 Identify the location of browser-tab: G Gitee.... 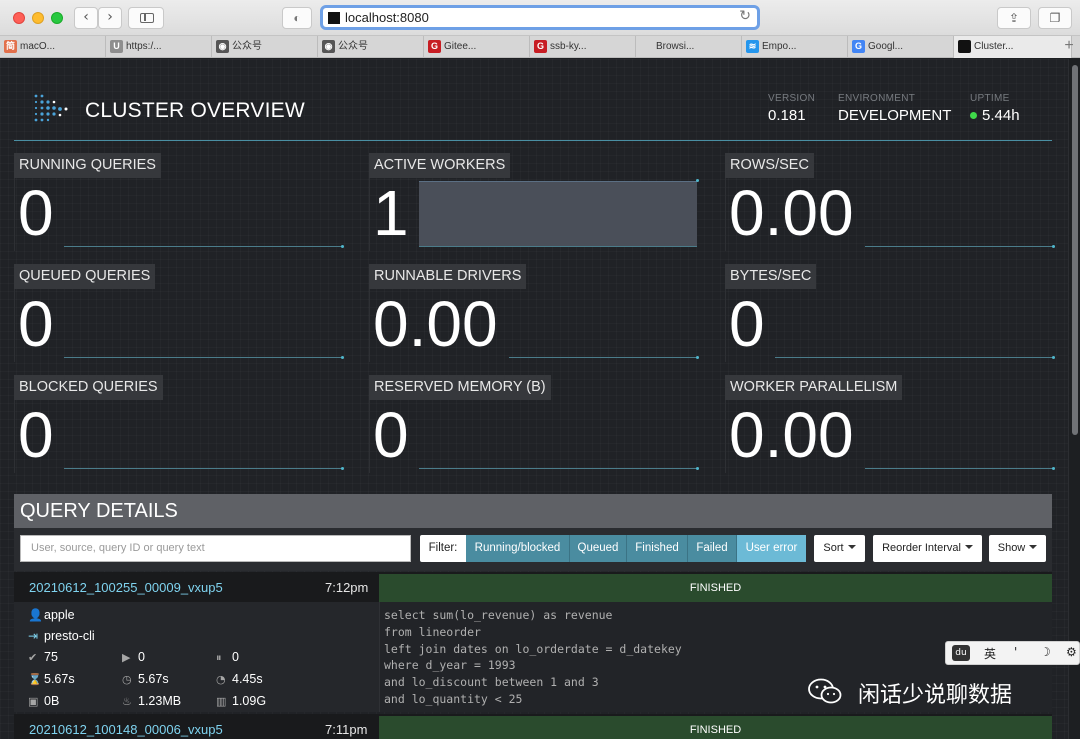
(477, 47).